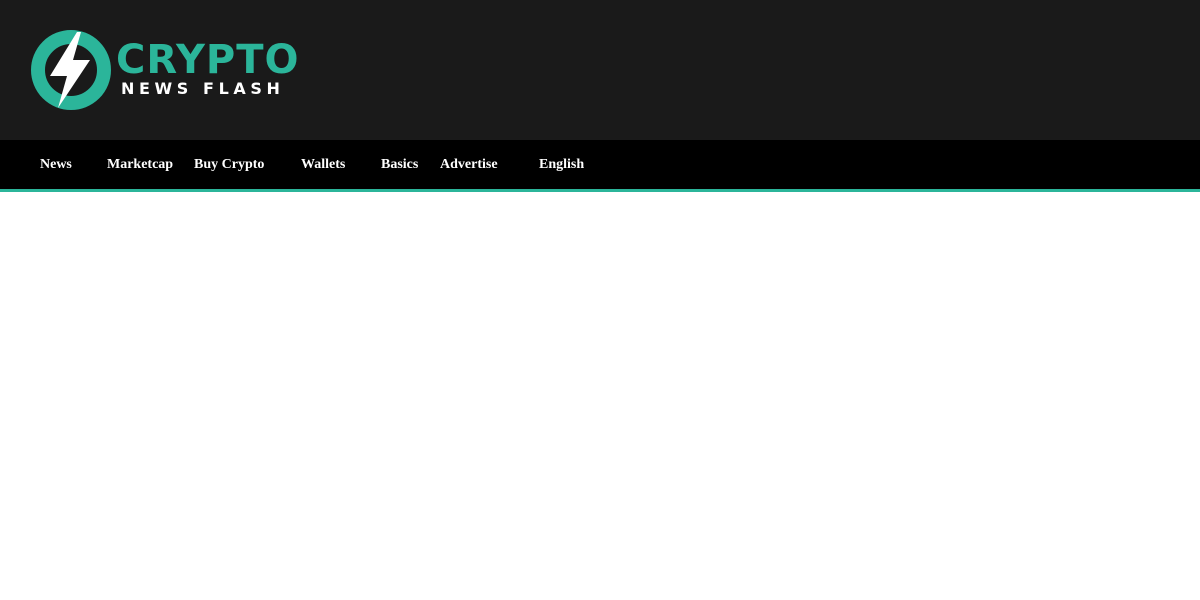 This screenshot has width=1200, height=600. What do you see at coordinates (469, 165) in the screenshot?
I see `nav-item-advertise: Advertise` at bounding box center [469, 165].